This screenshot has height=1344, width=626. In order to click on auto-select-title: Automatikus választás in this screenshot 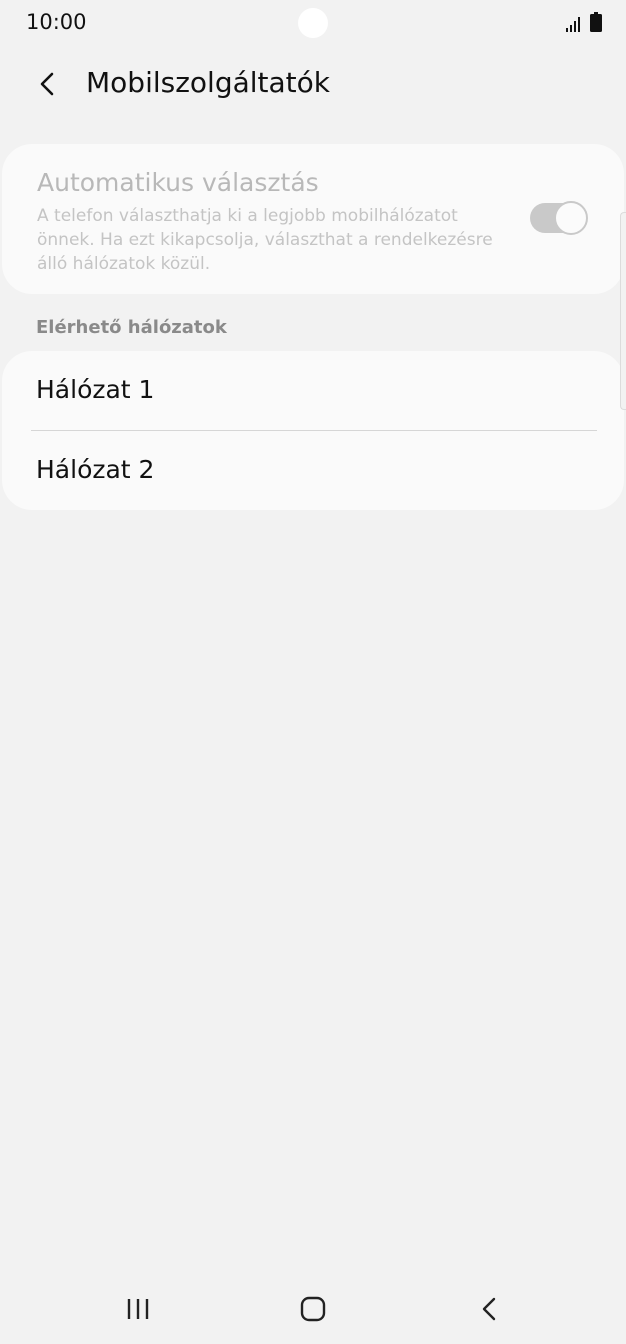, I will do `click(178, 182)`.